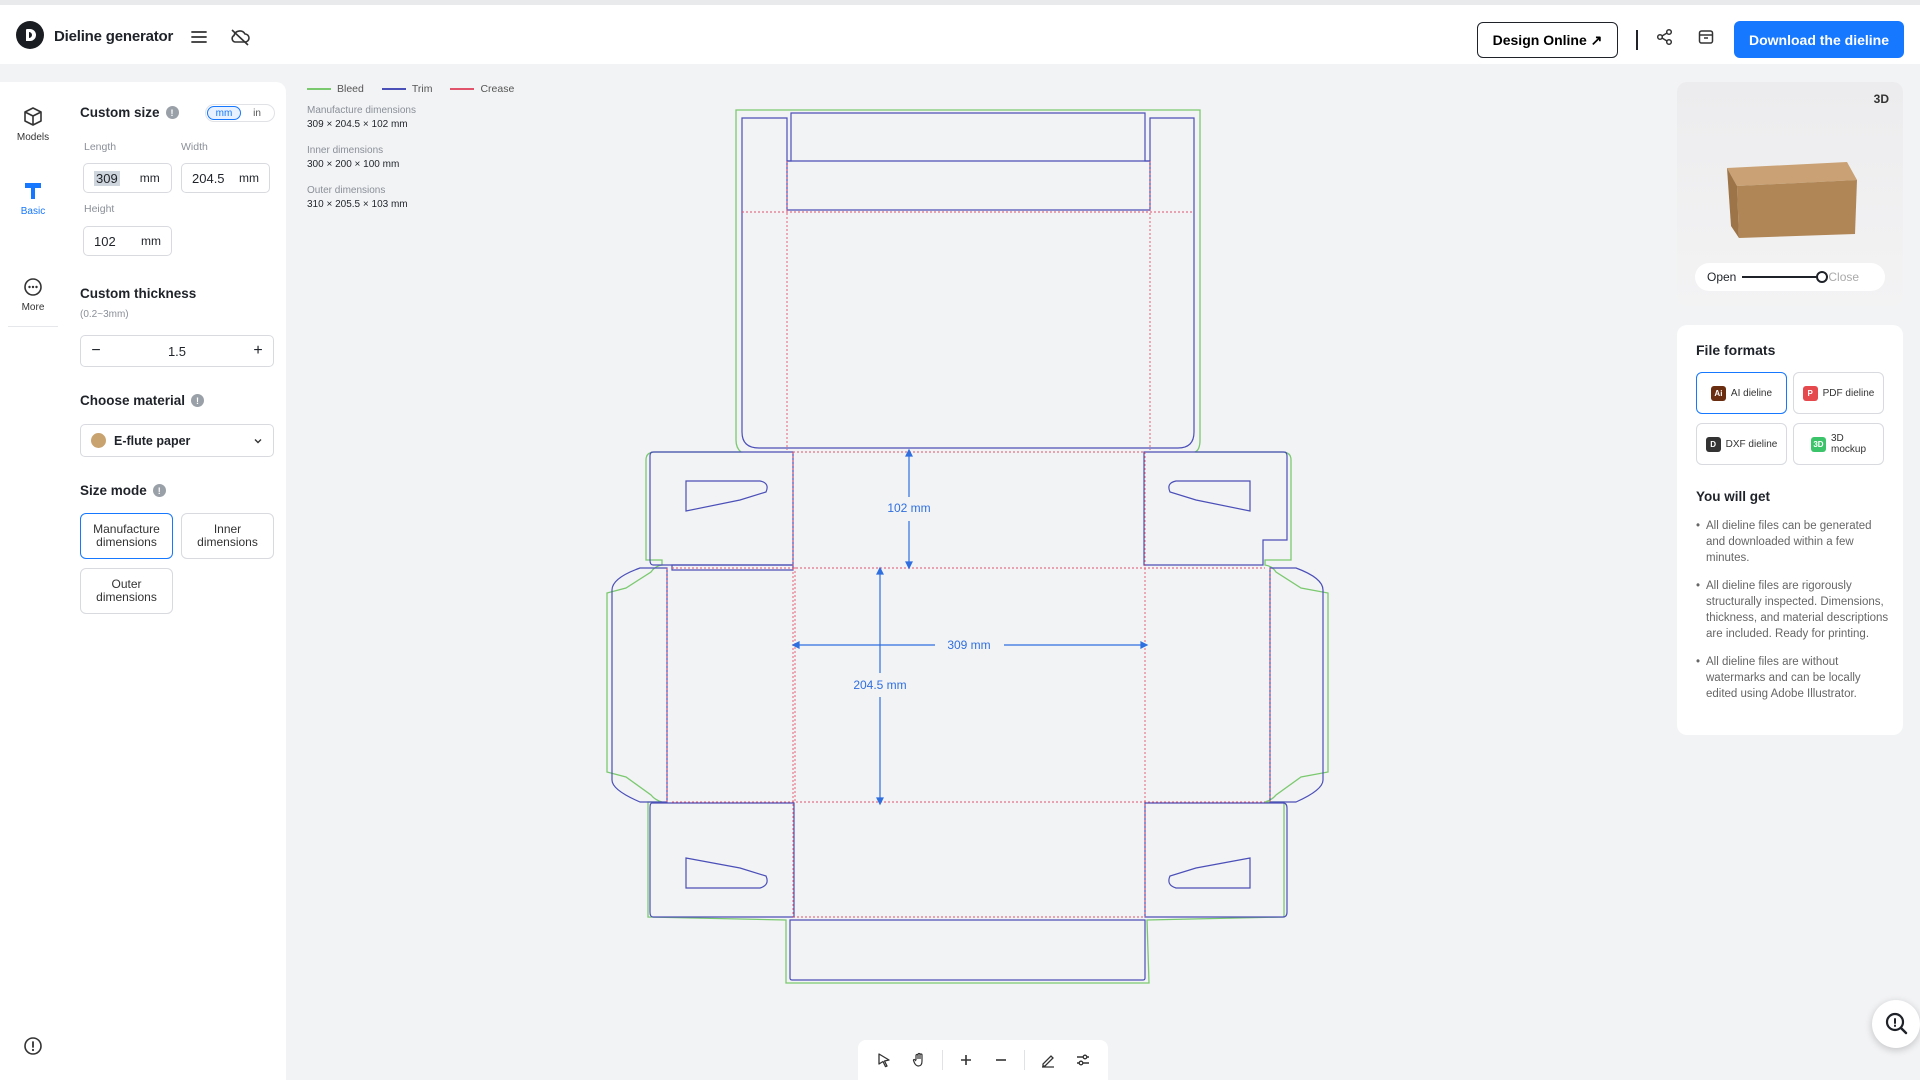  I want to click on dxf-dieline-button: D DXF dieline, so click(1741, 444).